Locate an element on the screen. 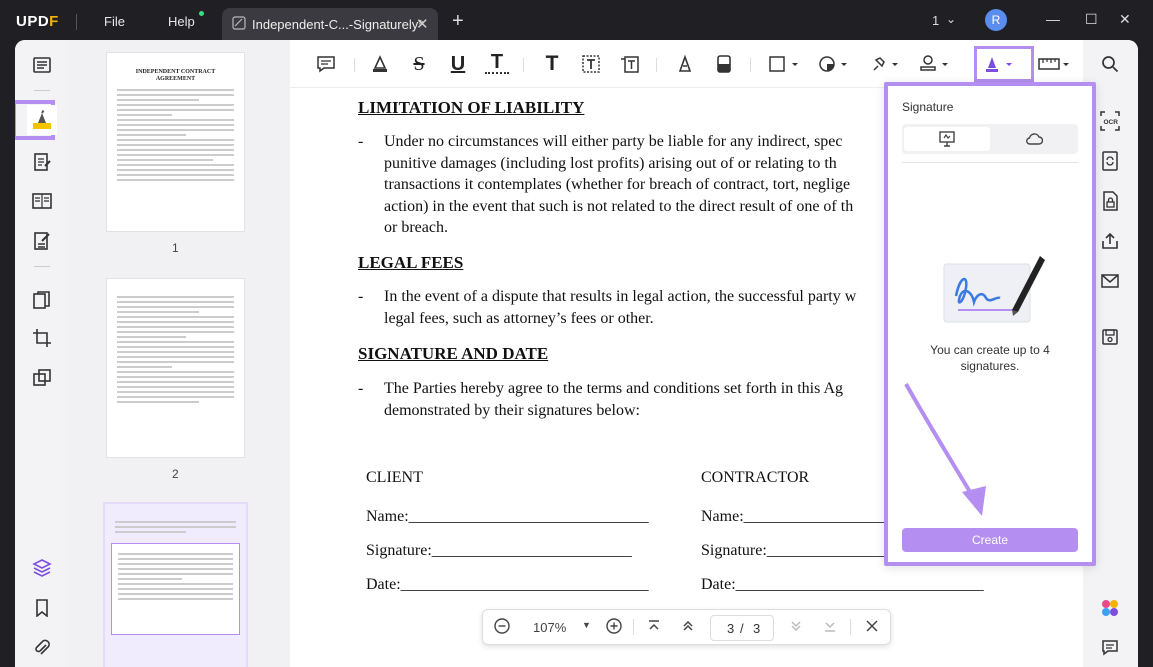  close-icon is located at coordinates (872, 627).